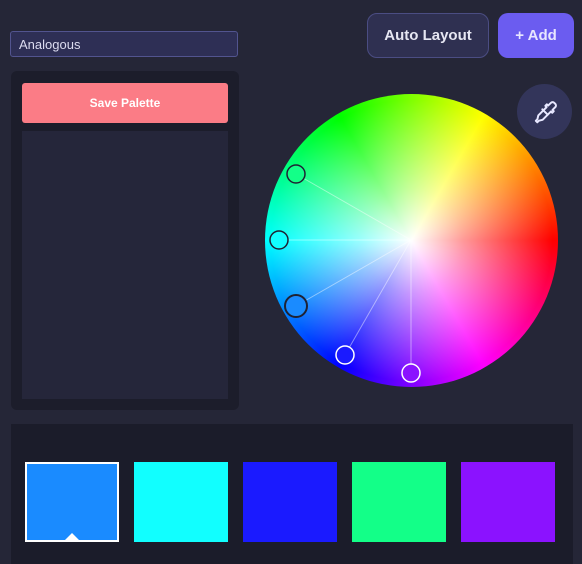  I want to click on add-button: + Add, so click(536, 35).